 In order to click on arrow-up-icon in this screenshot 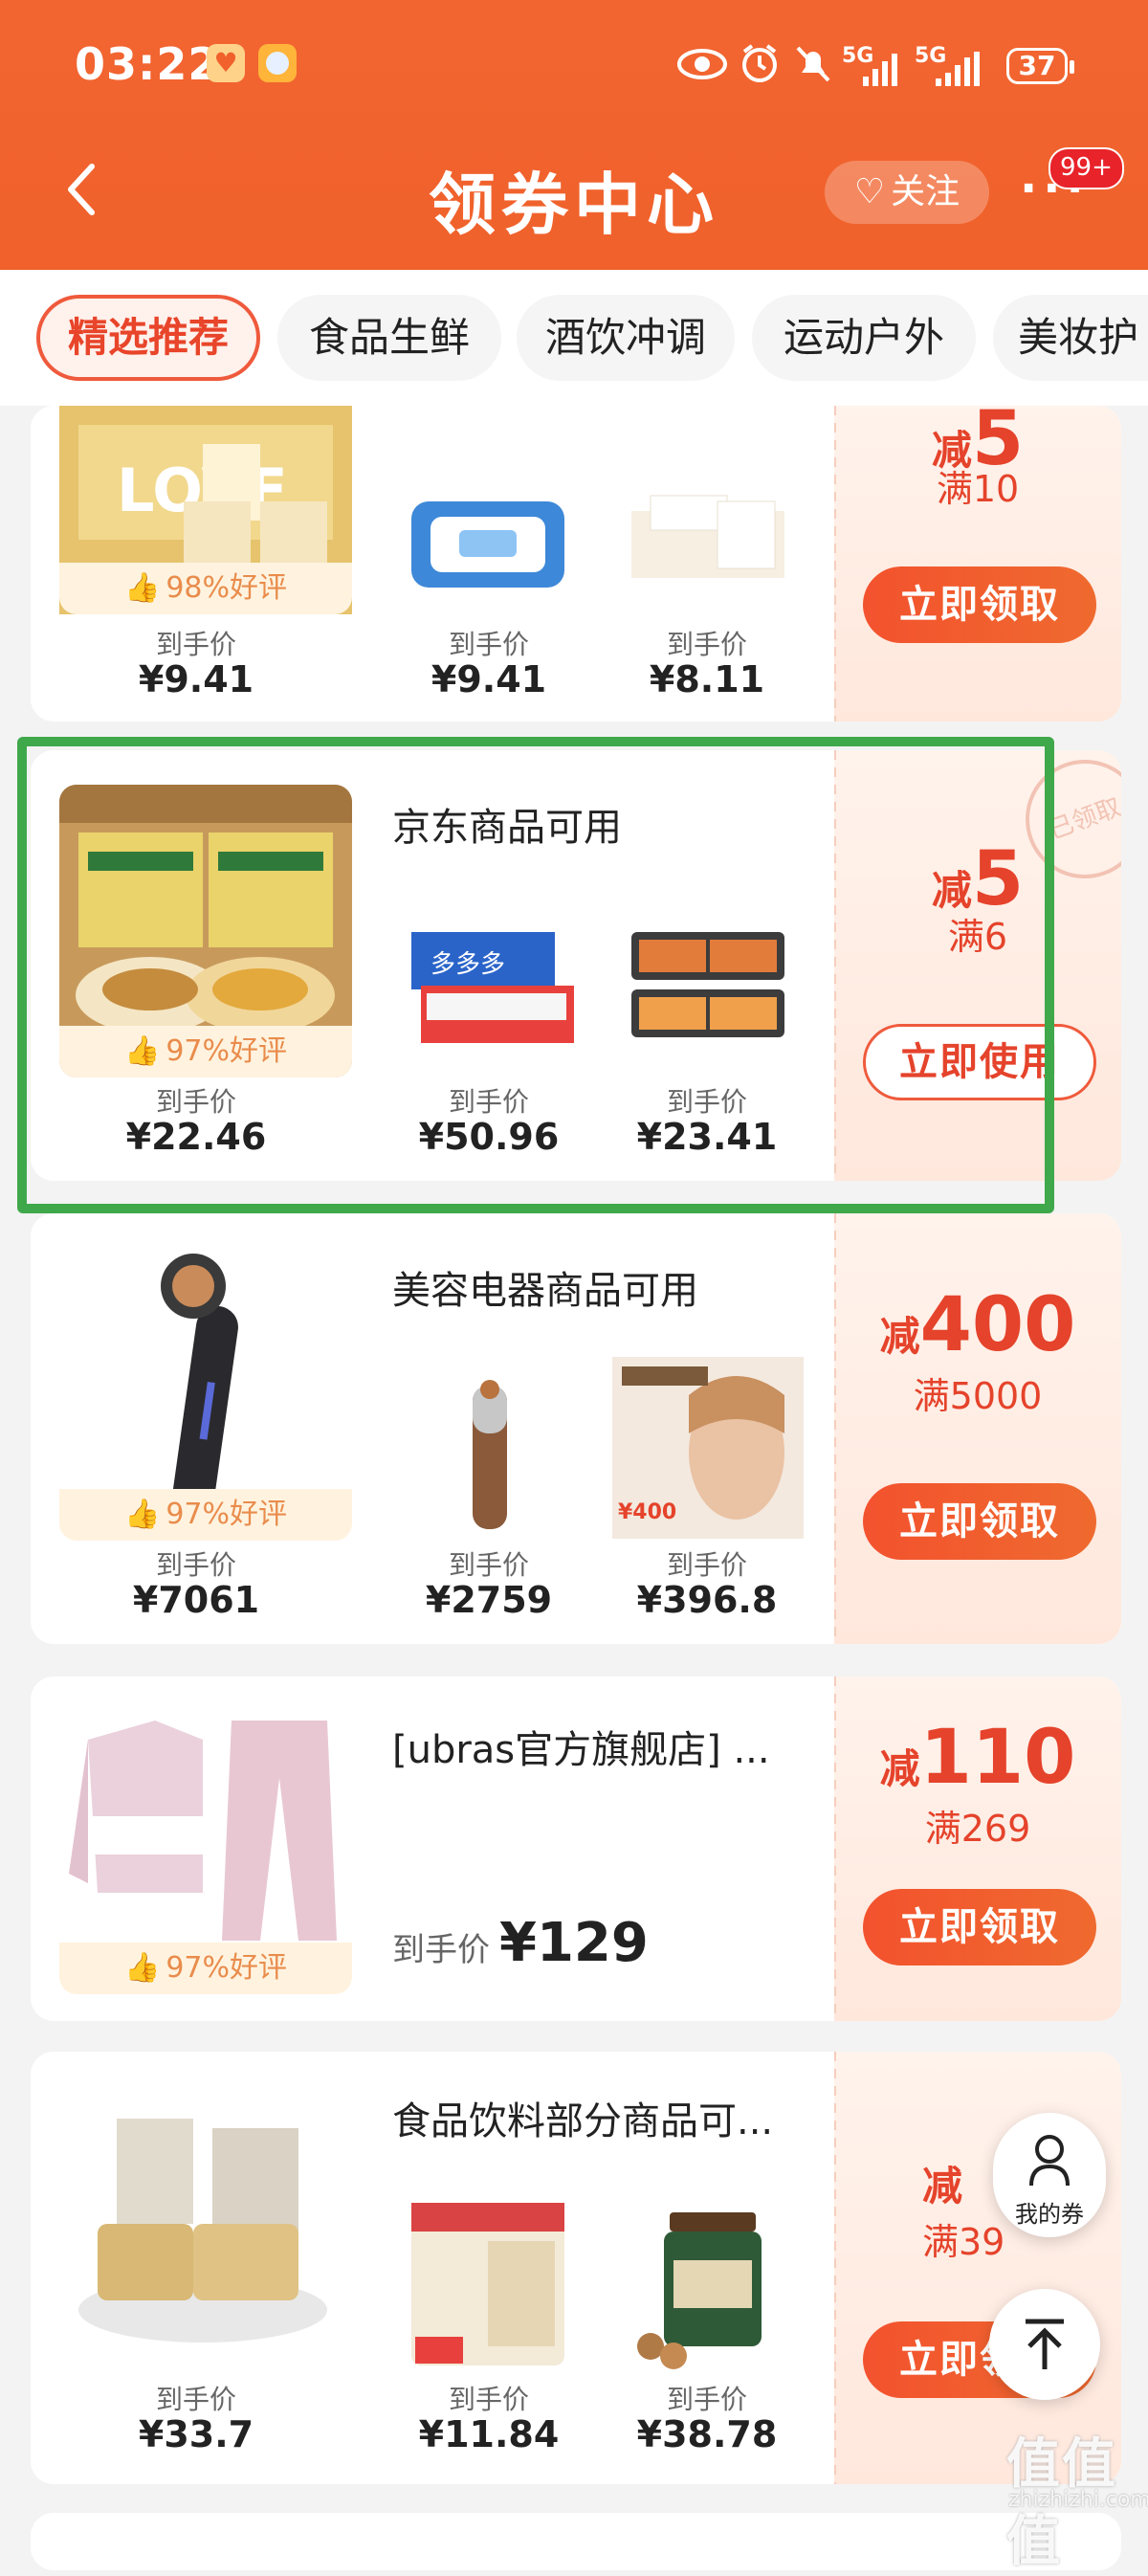, I will do `click(1045, 2344)`.